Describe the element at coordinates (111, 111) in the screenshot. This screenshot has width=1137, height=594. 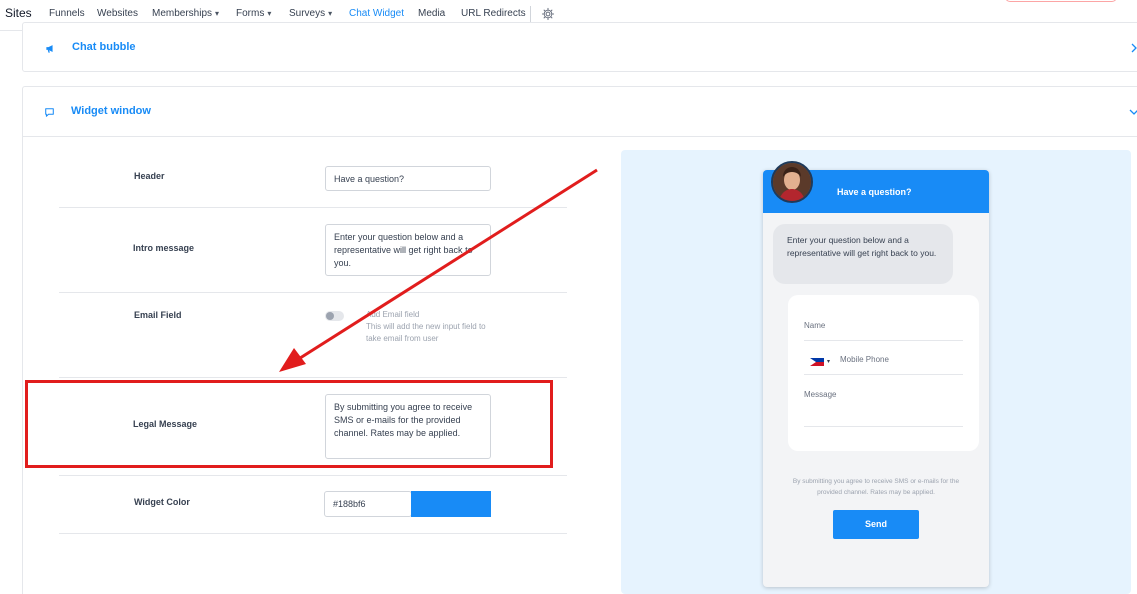
I see `widget-window-title: Widget window` at that location.